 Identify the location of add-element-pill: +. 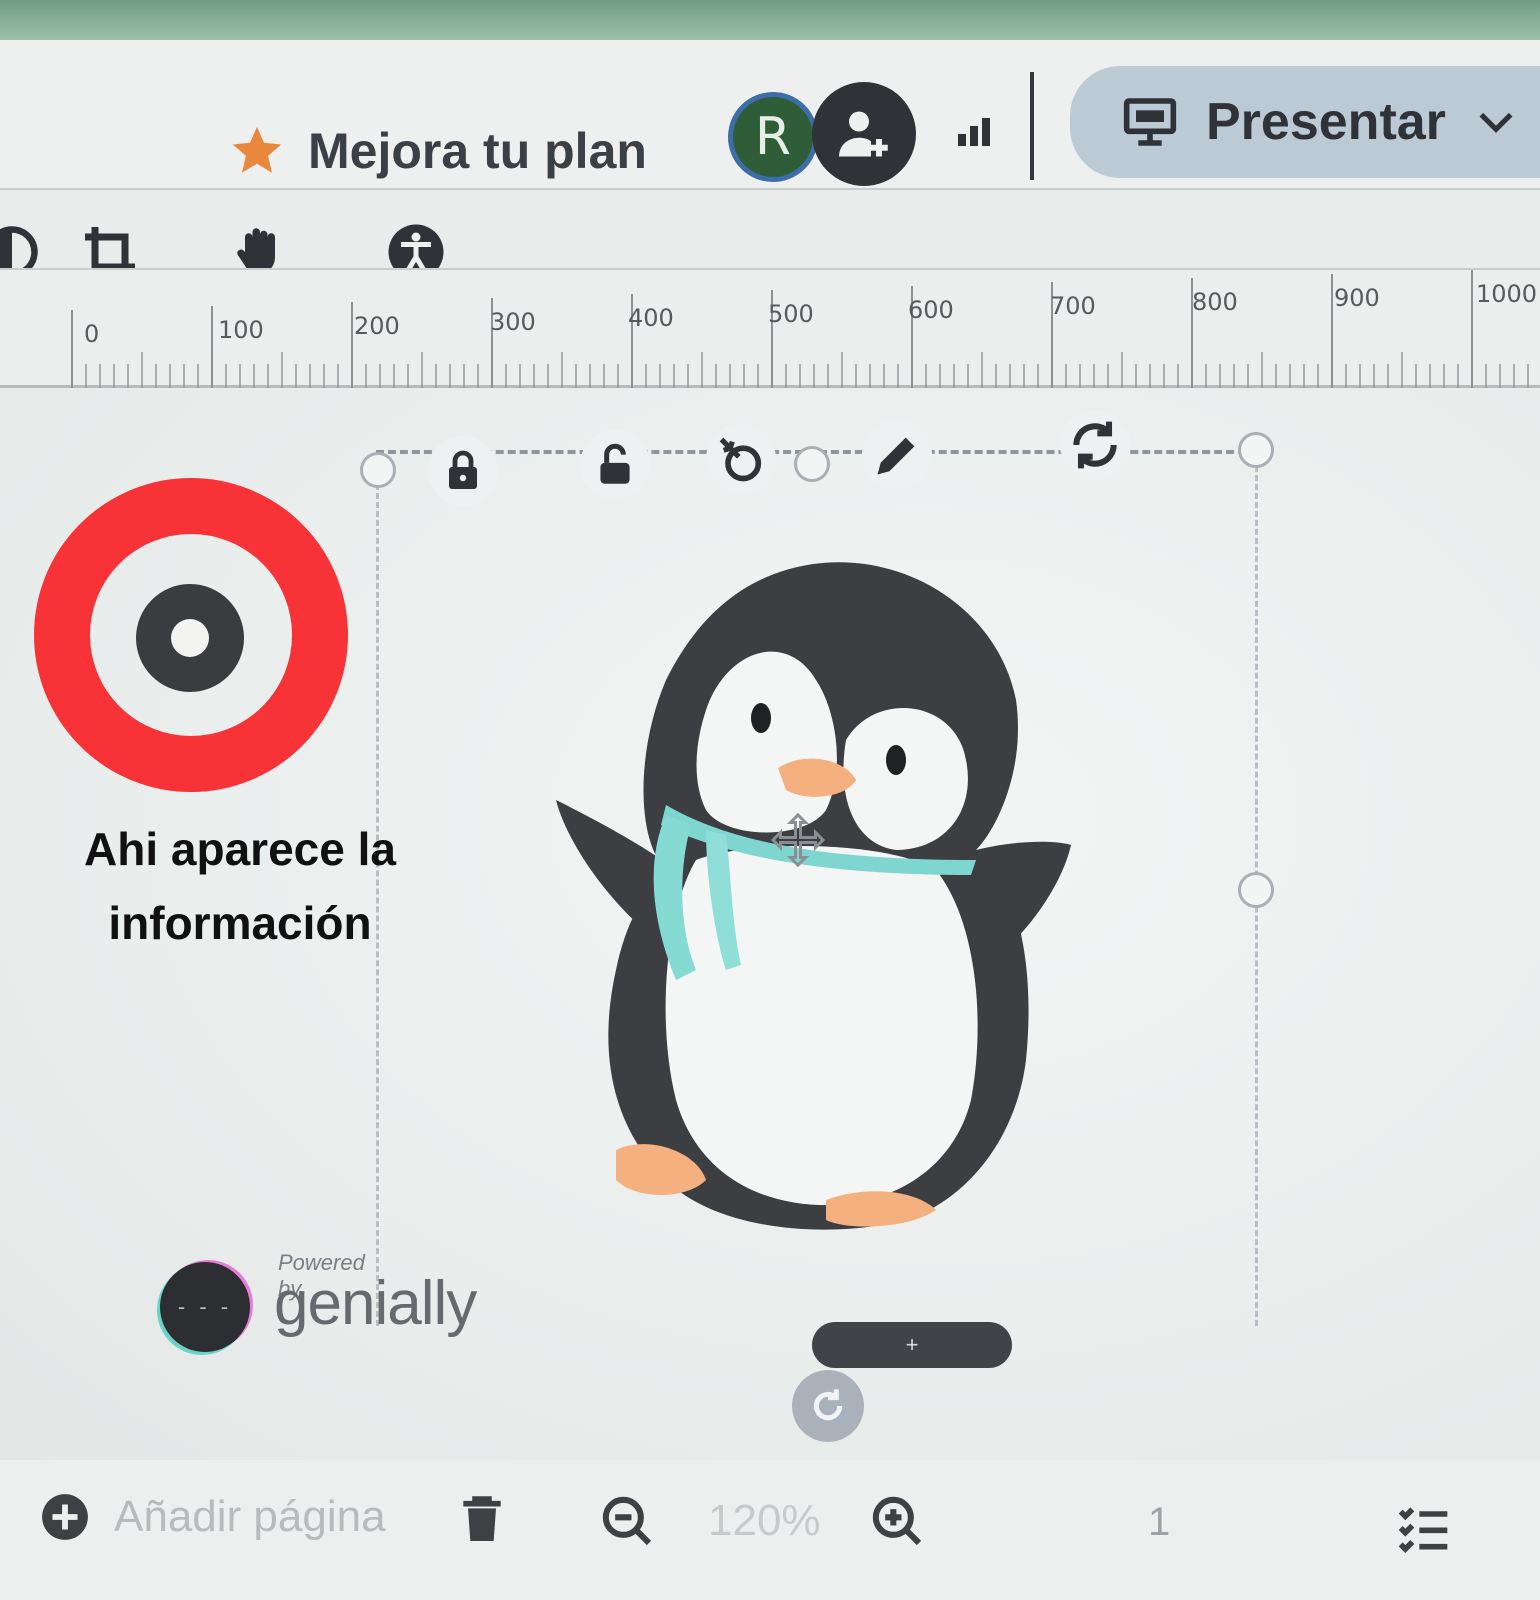
(912, 1345).